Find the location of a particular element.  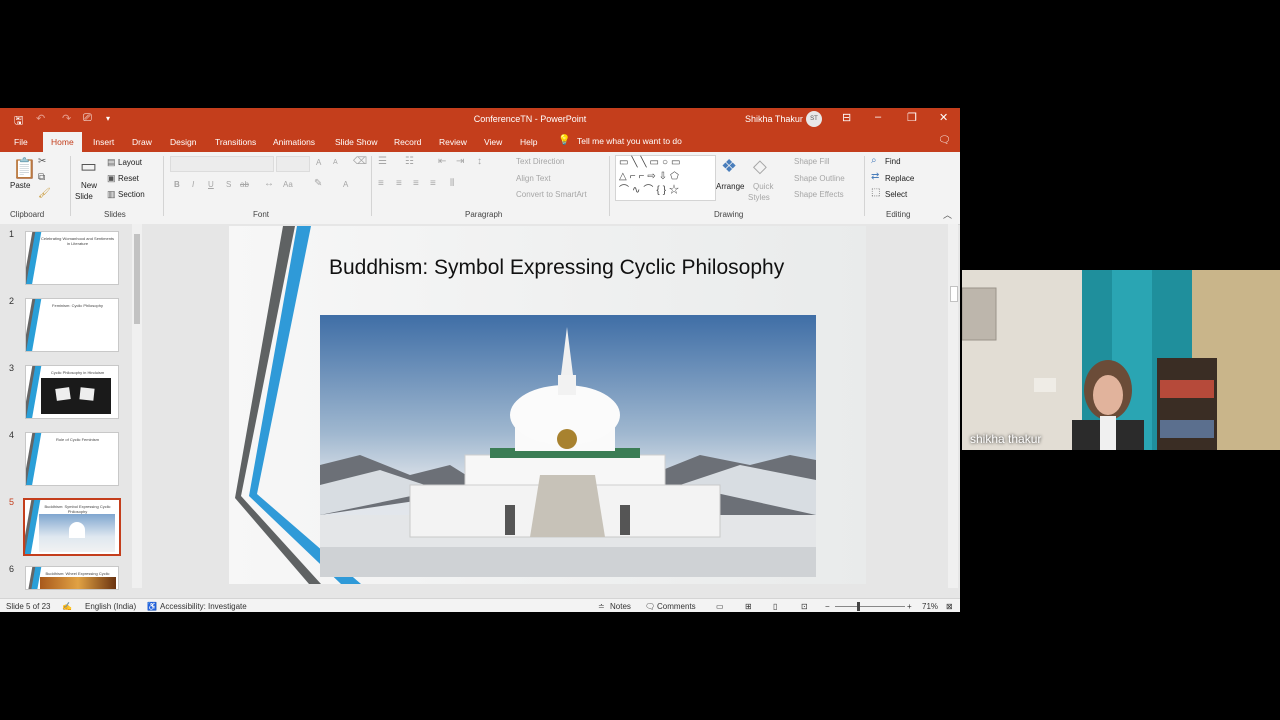

zoom-out-icon: − is located at coordinates (827, 606).